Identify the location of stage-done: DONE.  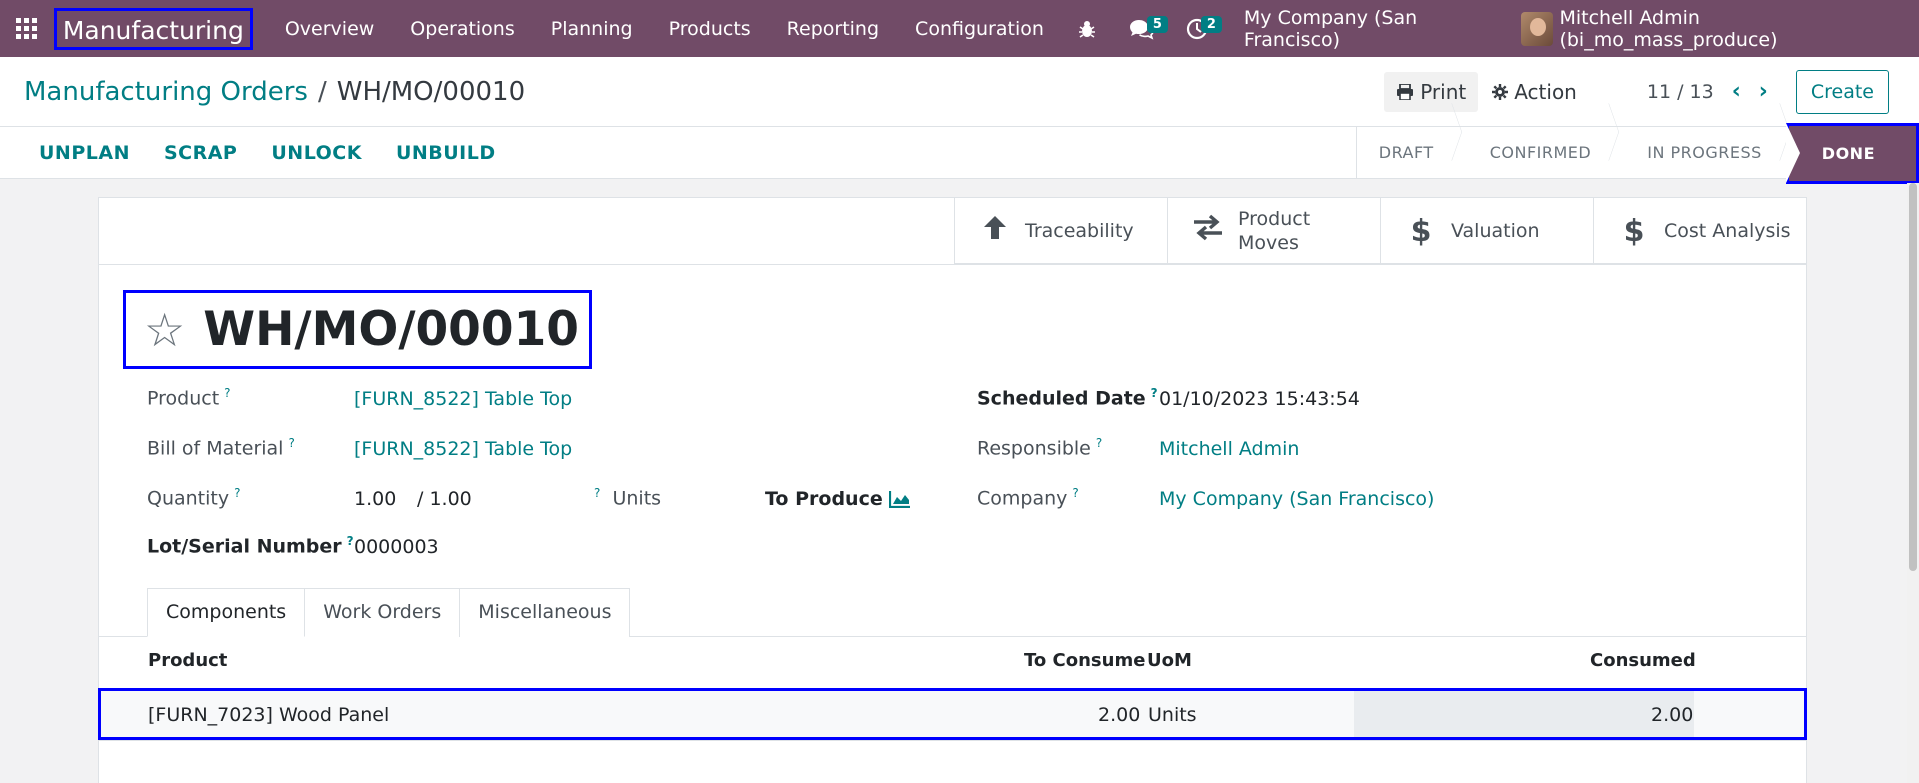
(1852, 153).